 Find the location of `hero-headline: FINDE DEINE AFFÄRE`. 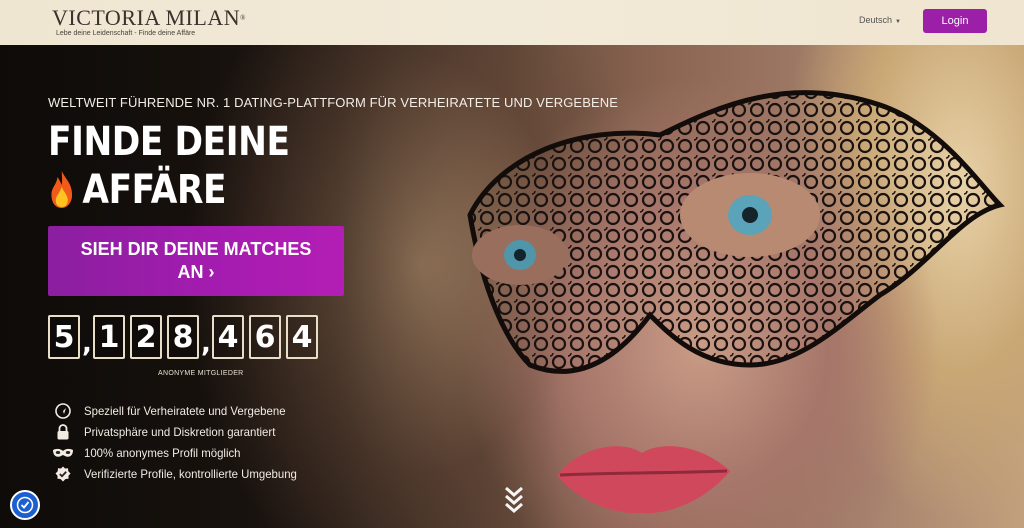

hero-headline: FINDE DEINE AFFÄRE is located at coordinates (169, 166).